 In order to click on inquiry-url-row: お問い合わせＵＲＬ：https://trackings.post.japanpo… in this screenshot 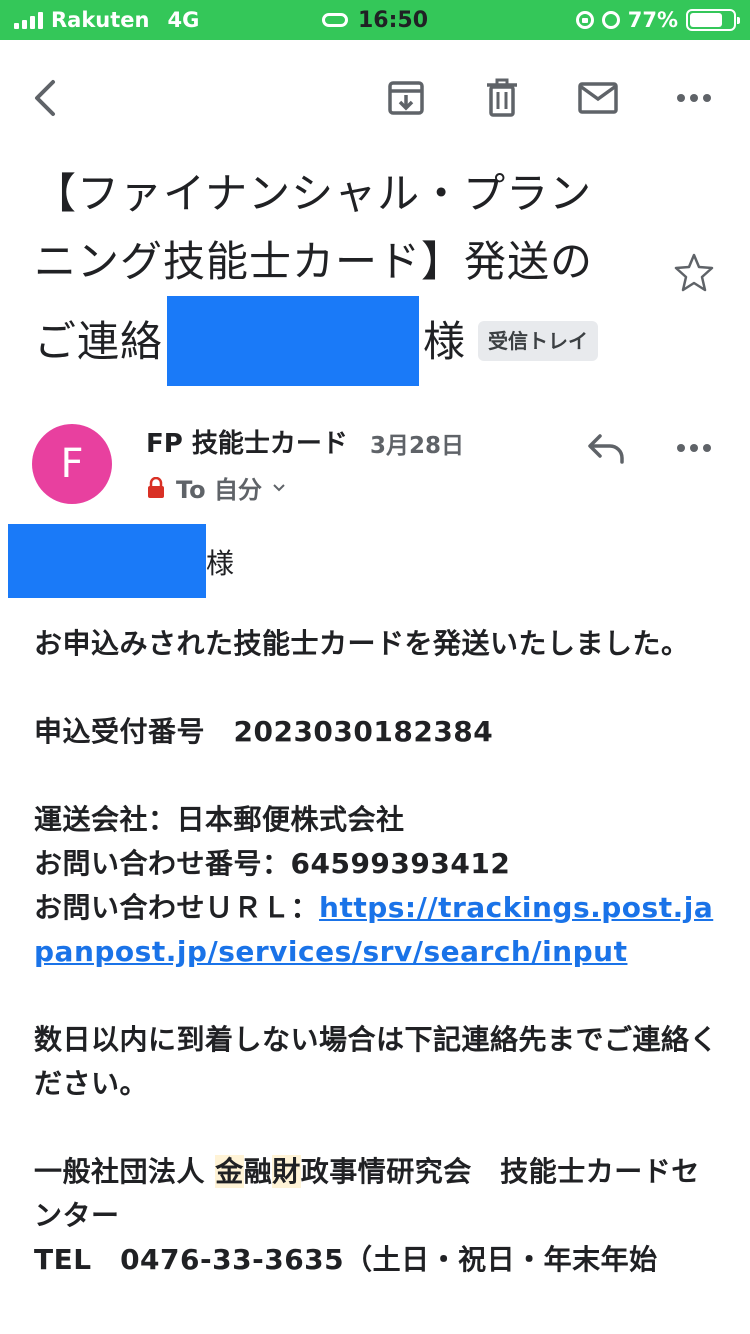, I will do `click(379, 930)`.